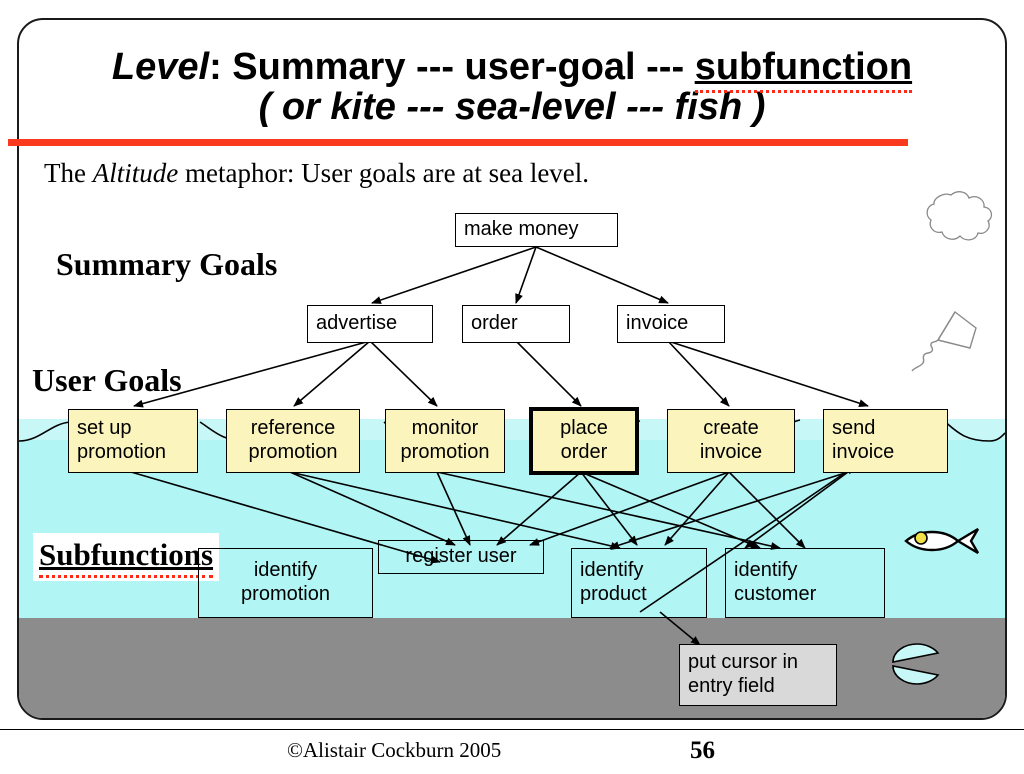 The width and height of the screenshot is (1024, 774). I want to click on node-put-cursor-in-entry-field: put cursor in entry field, so click(758, 675).